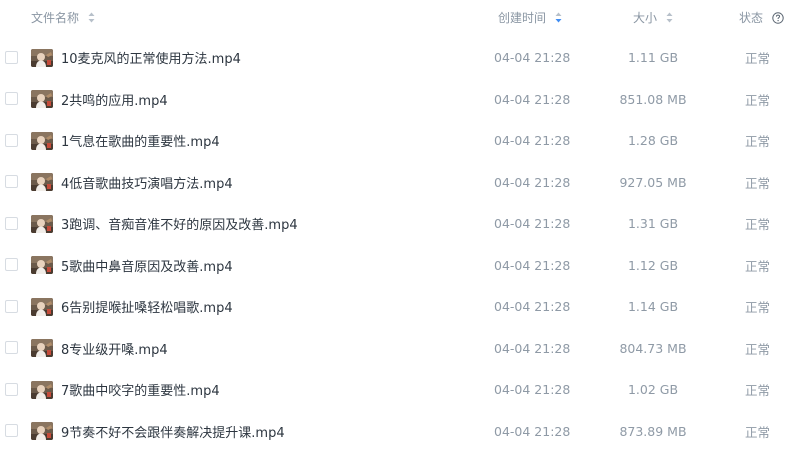 This screenshot has height=451, width=800. What do you see at coordinates (653, 182) in the screenshot?
I see `file-size: 927.05 MB` at bounding box center [653, 182].